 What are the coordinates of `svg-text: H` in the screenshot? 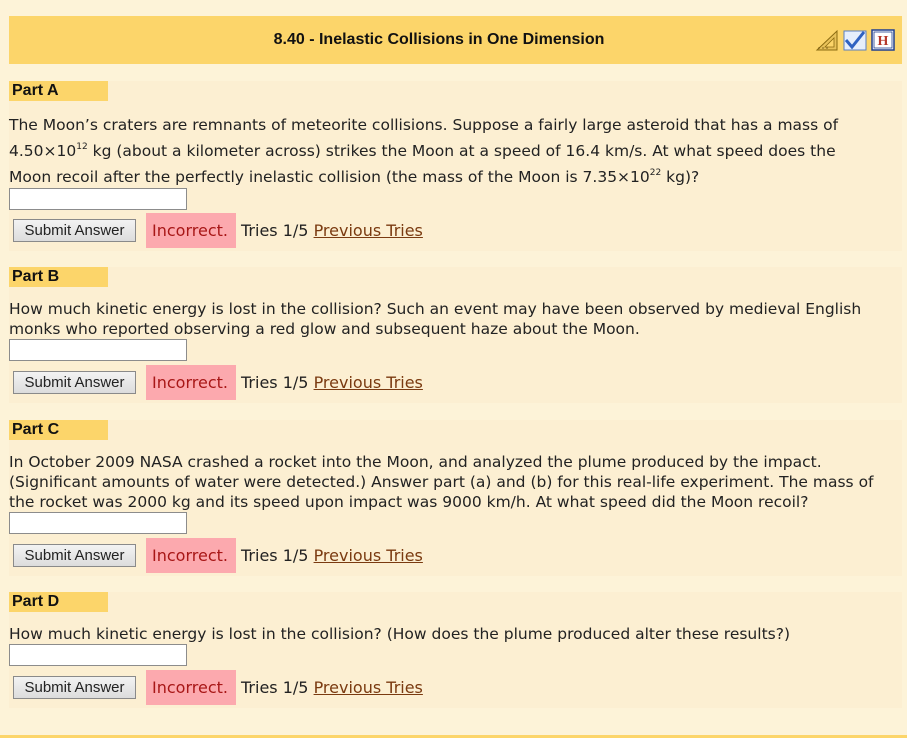 It's located at (883, 41).